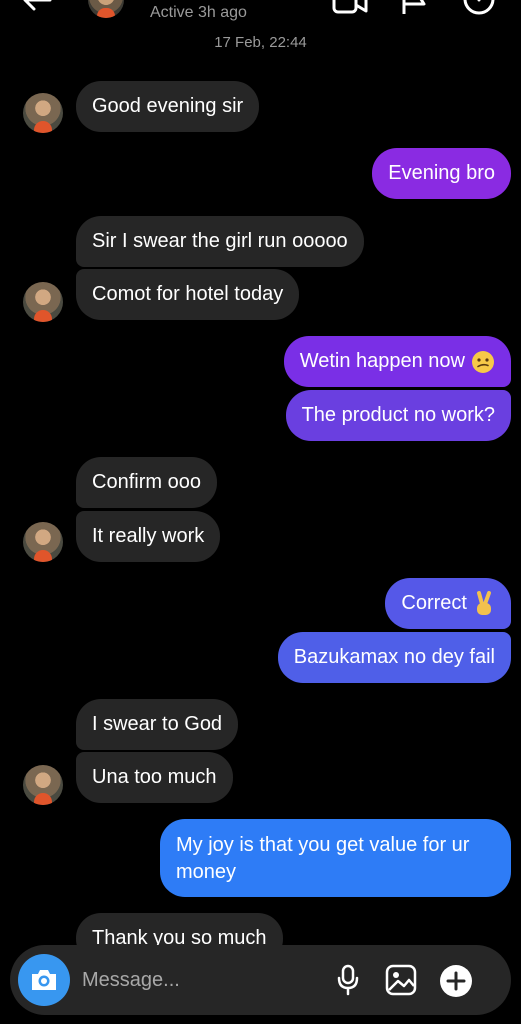 This screenshot has height=1024, width=521. I want to click on video-call-icon, so click(350, 8).